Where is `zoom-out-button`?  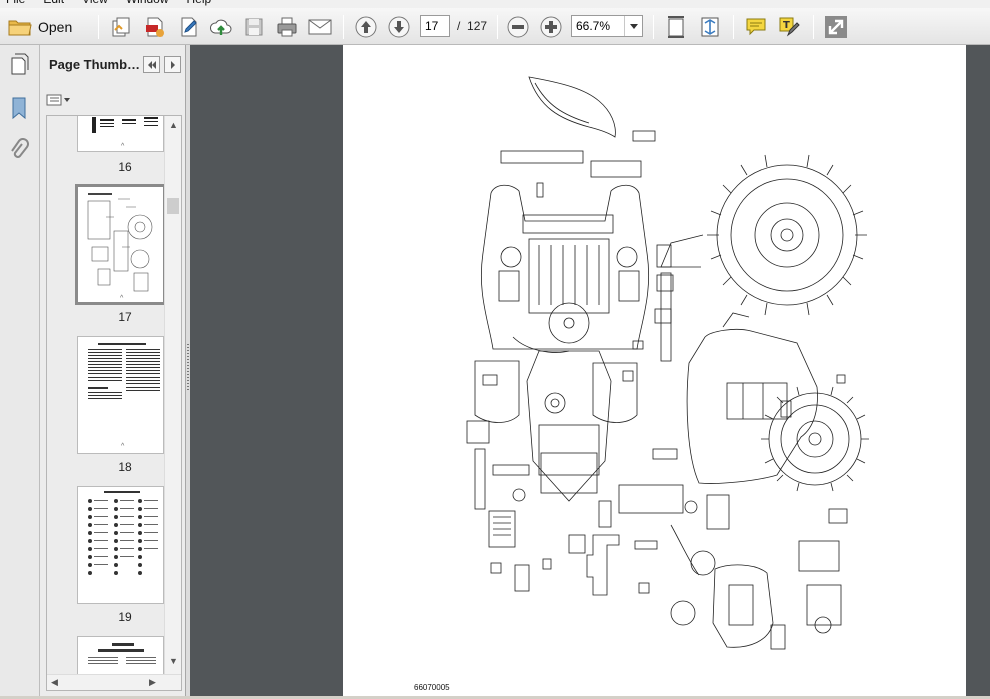 zoom-out-button is located at coordinates (518, 27).